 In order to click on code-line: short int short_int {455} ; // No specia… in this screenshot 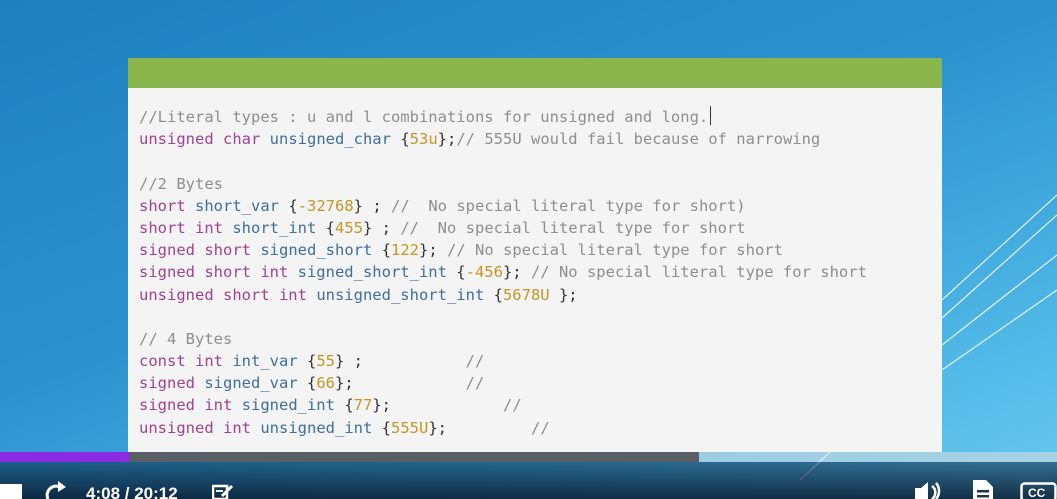, I will do `click(538, 228)`.